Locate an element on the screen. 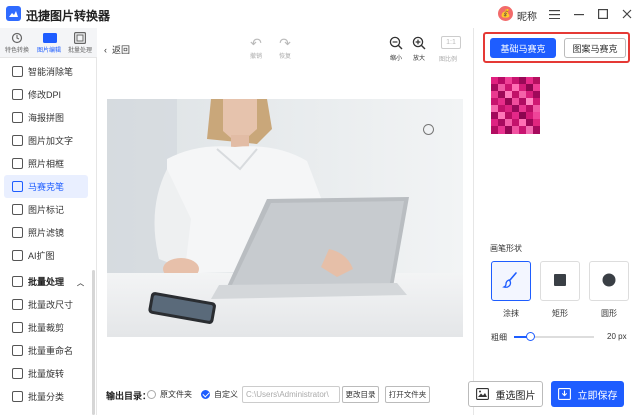 The image size is (640, 415). batch-group-icon is located at coordinates (17, 281).